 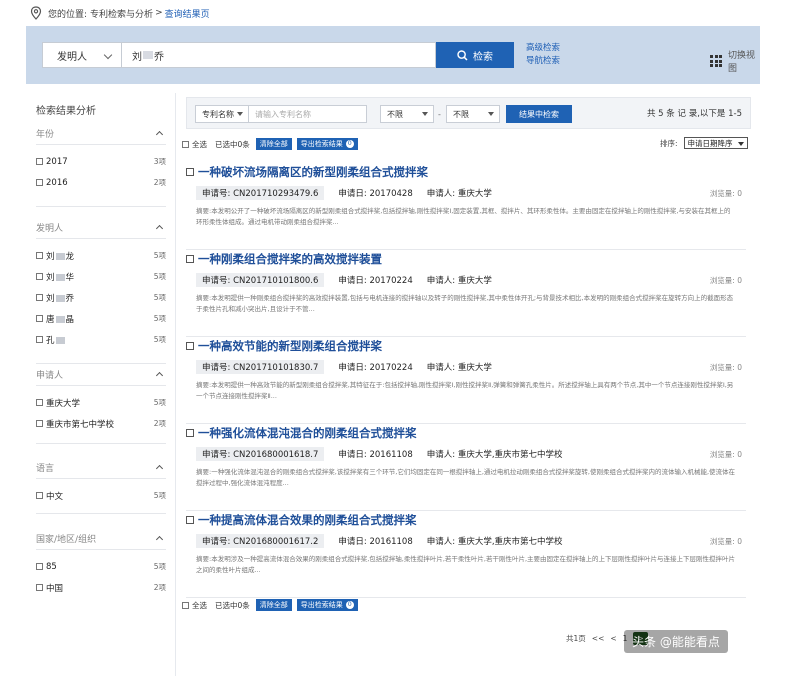 What do you see at coordinates (313, 172) in the screenshot?
I see `result-title-text: 一种破坏流场隔离区的新型刚柔组合式搅拌桨` at bounding box center [313, 172].